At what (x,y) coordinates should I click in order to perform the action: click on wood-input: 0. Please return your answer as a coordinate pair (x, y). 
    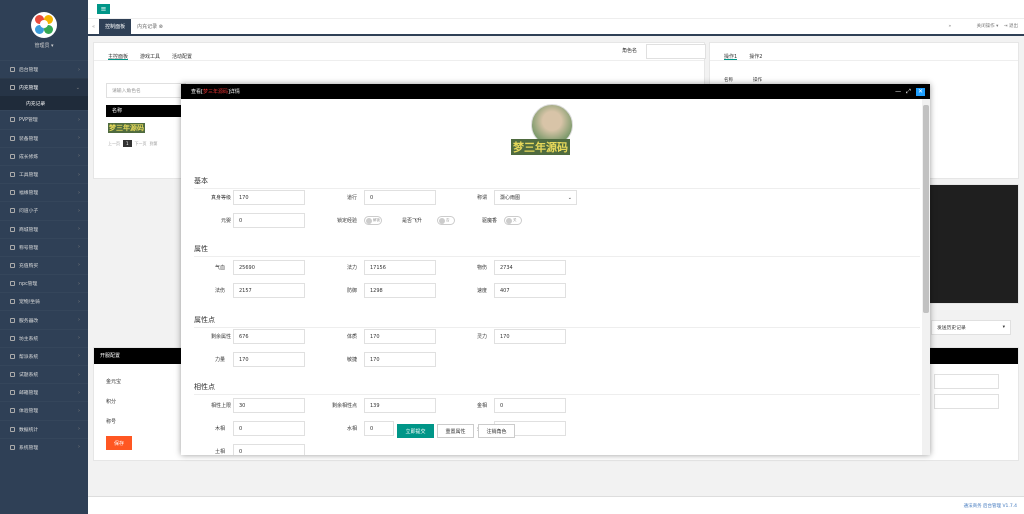
    Looking at the image, I should click on (269, 428).